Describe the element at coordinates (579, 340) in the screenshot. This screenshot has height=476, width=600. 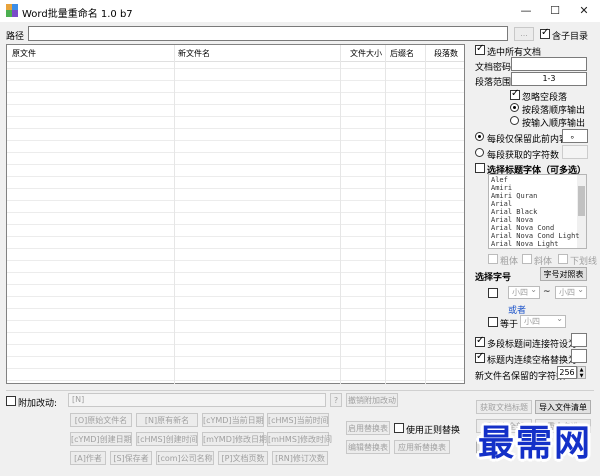
I see `multi-title-input` at that location.